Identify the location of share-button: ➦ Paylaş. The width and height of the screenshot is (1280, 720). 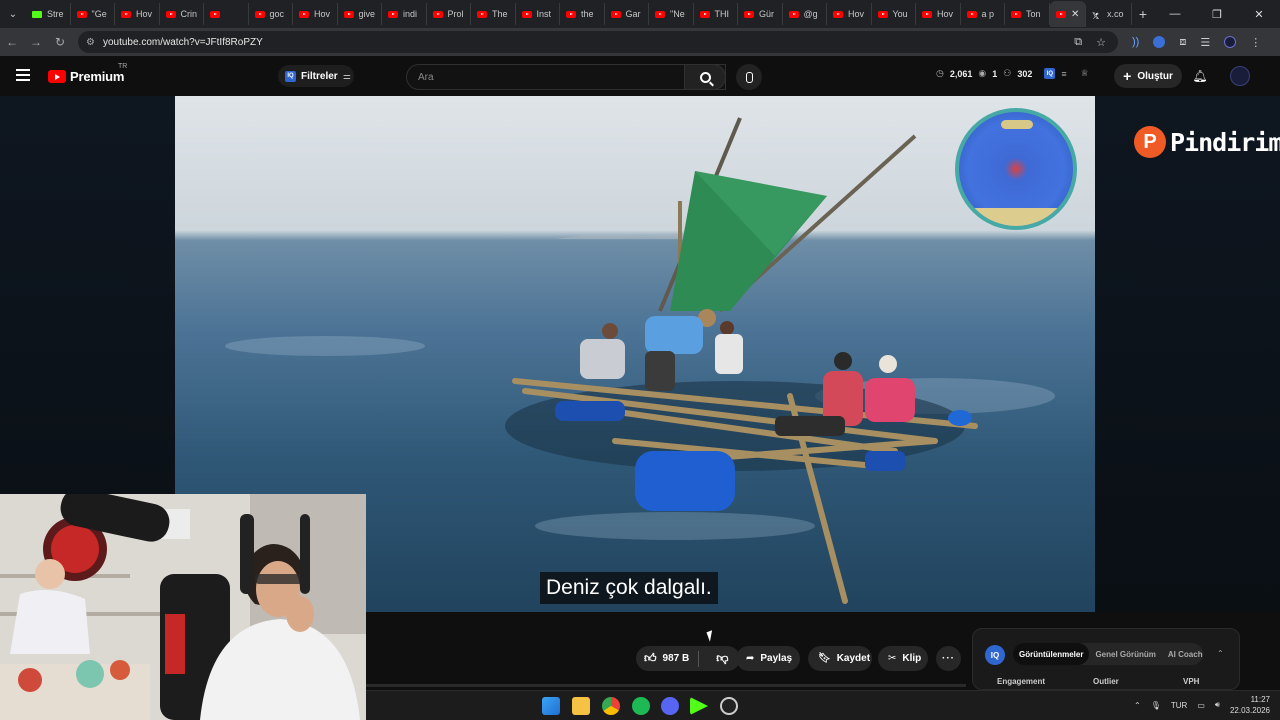
(768, 658).